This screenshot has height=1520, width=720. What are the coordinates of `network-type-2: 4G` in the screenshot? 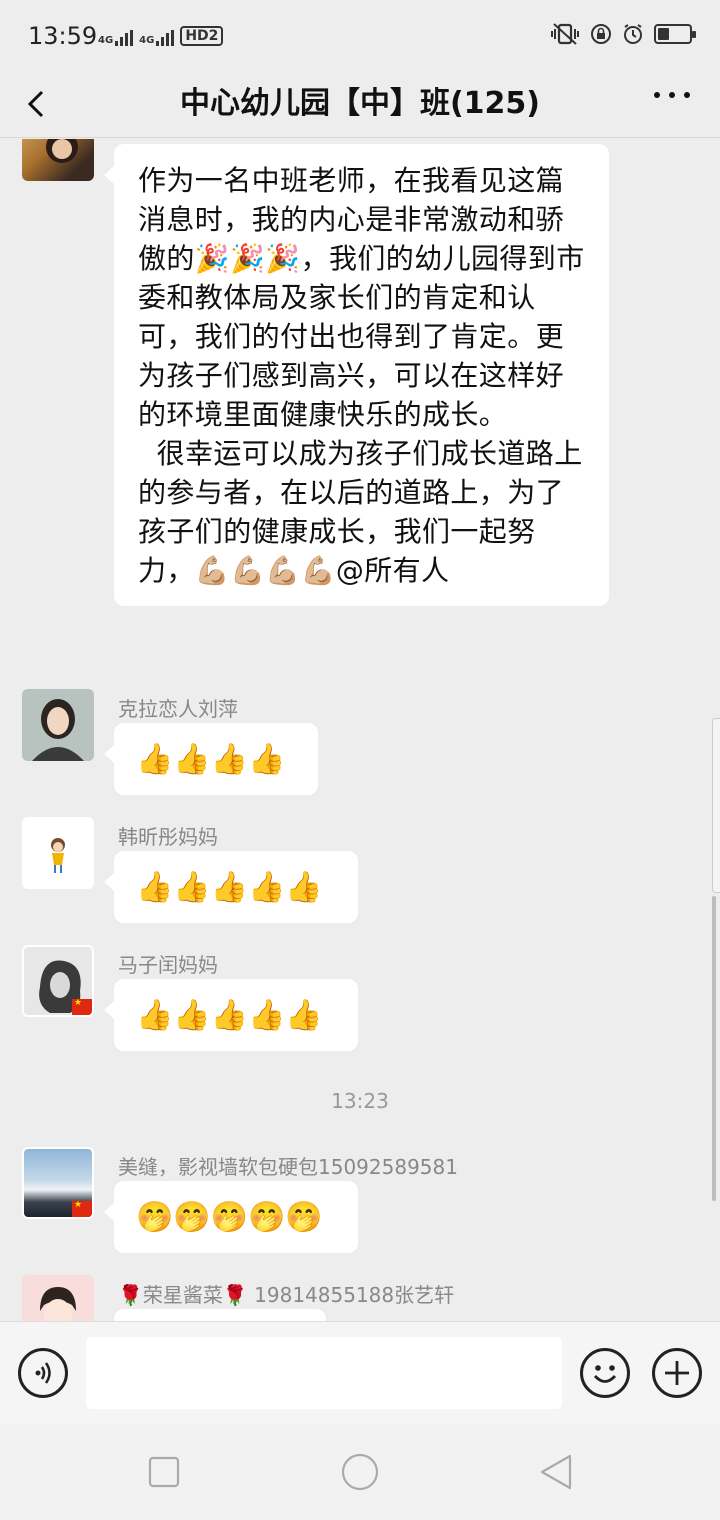 It's located at (147, 40).